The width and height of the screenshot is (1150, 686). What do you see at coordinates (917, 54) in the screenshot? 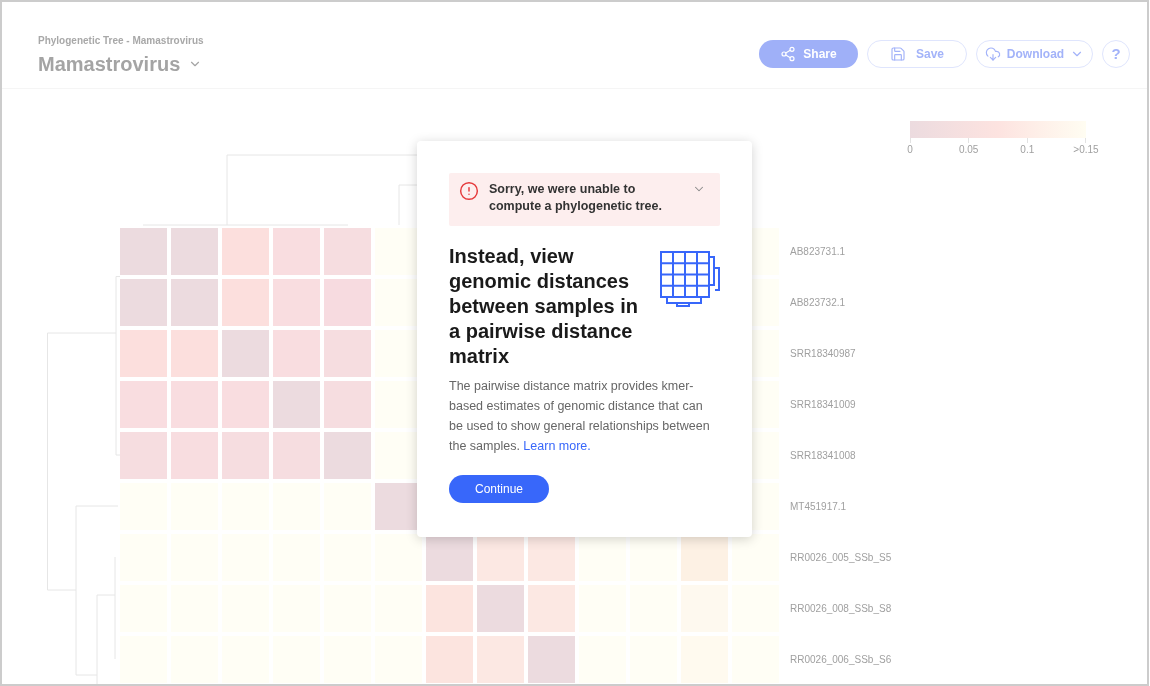
I see `save-button: Save` at bounding box center [917, 54].